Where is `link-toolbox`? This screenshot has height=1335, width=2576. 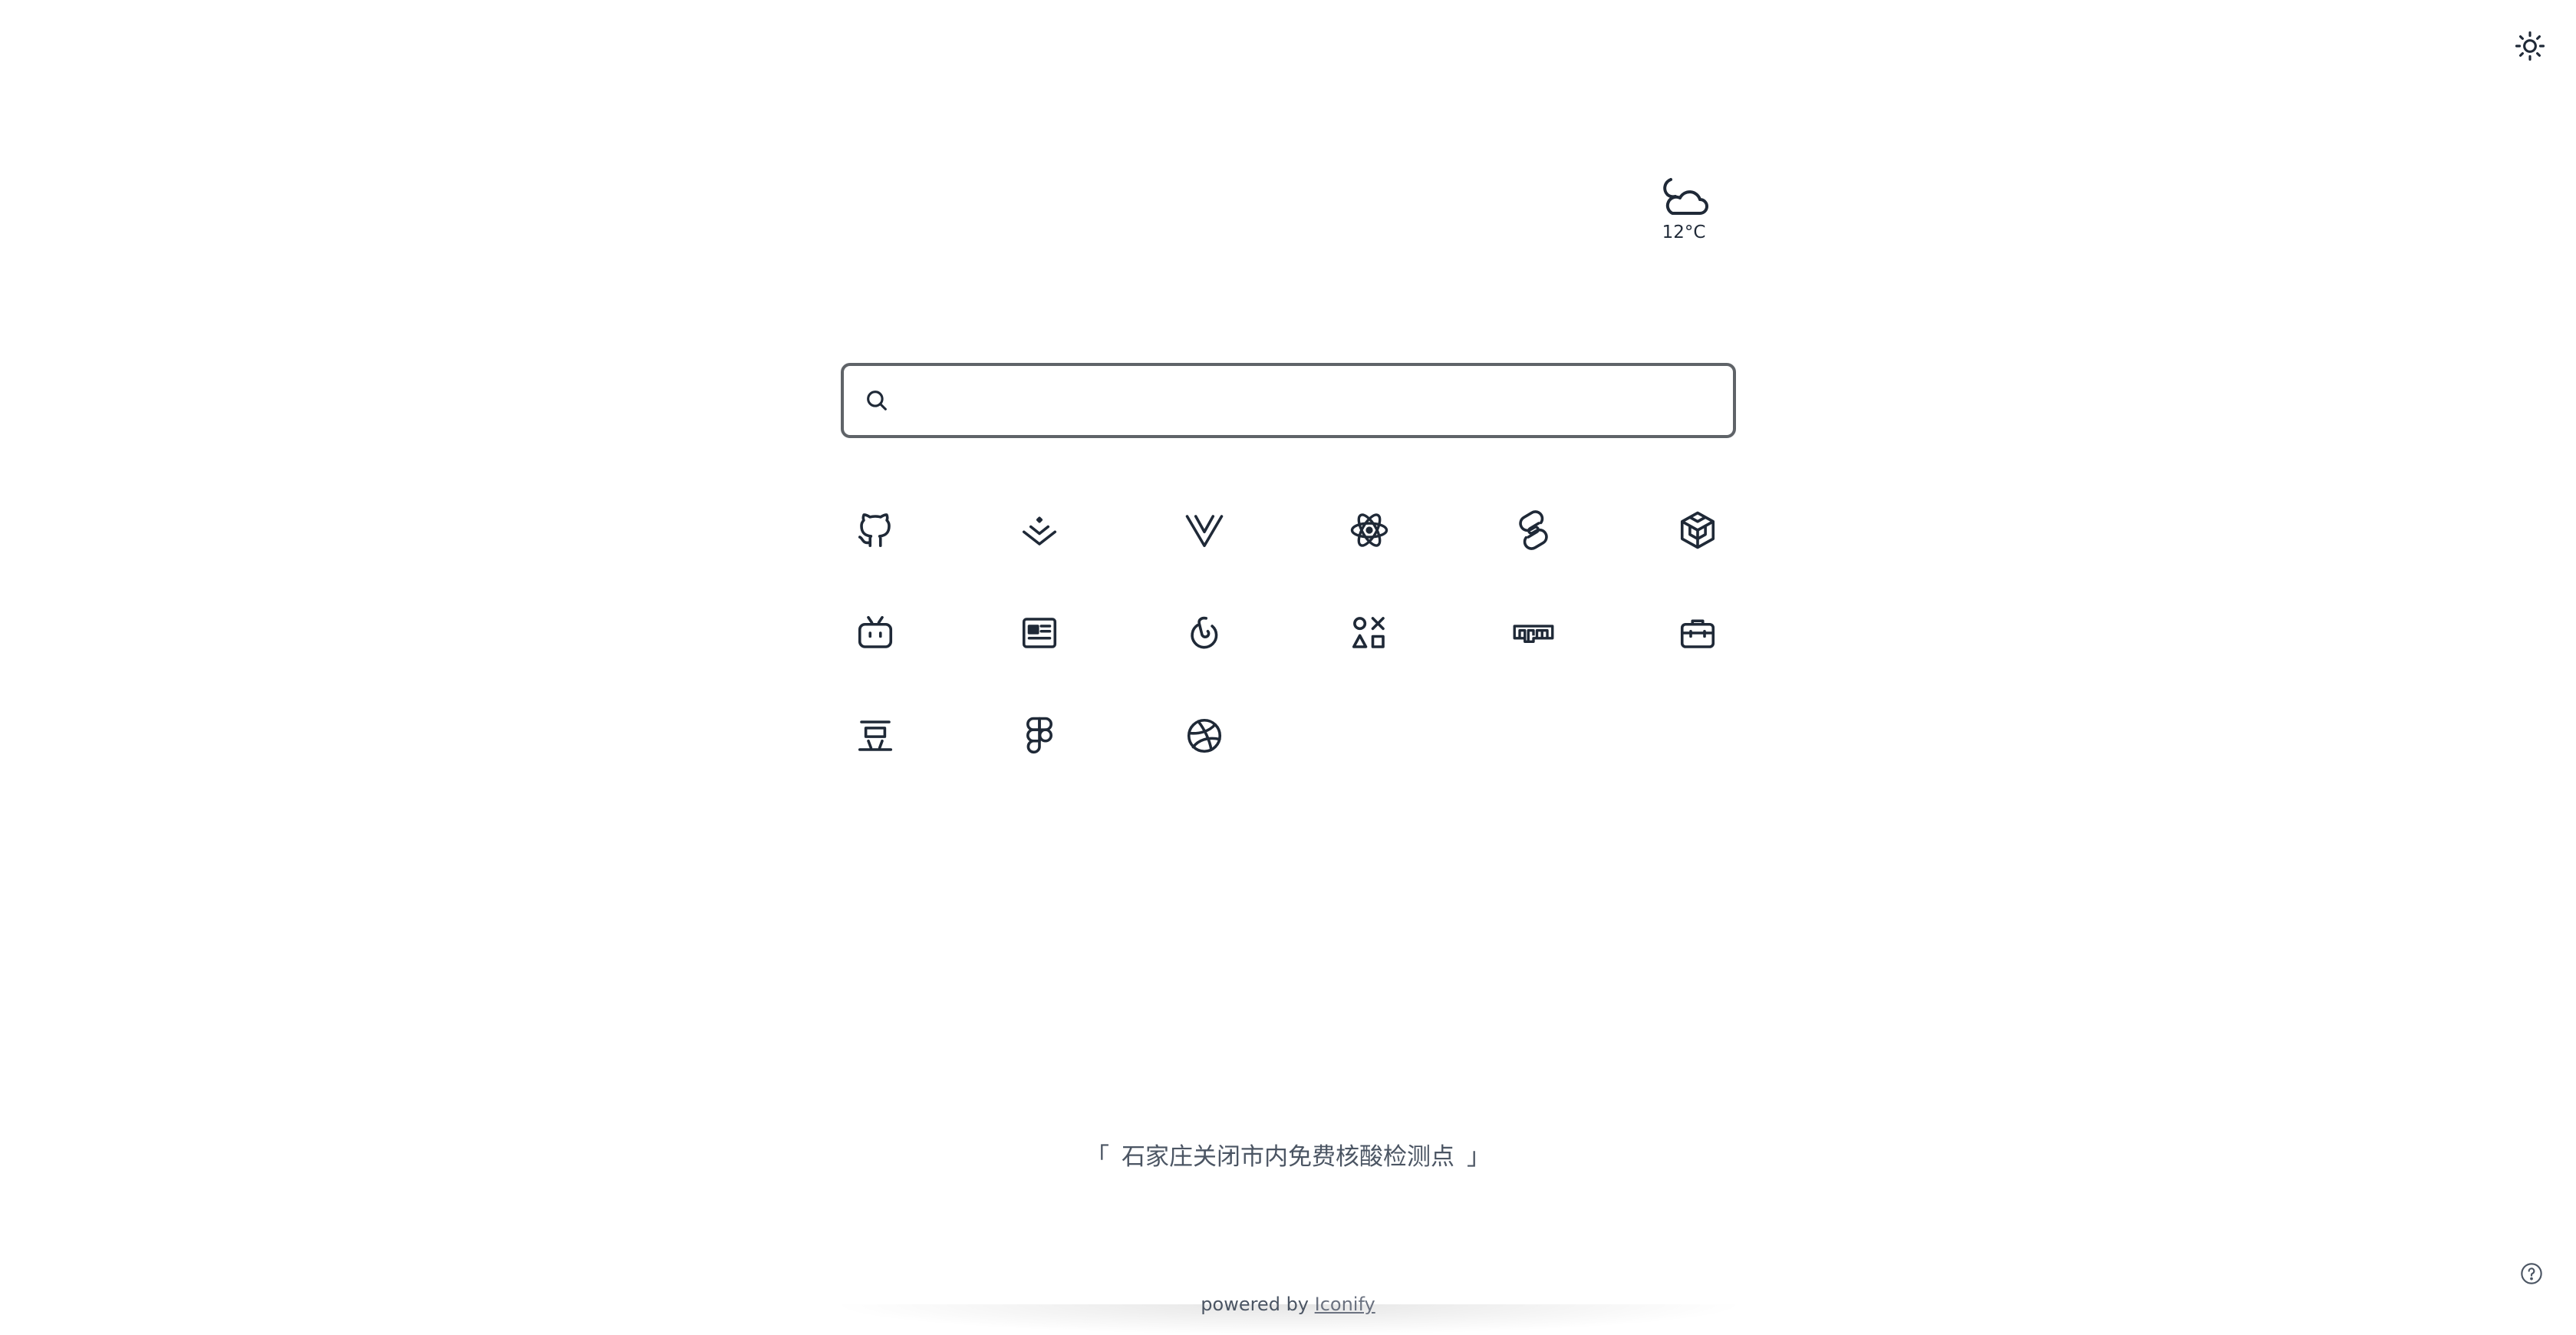 link-toolbox is located at coordinates (1697, 633).